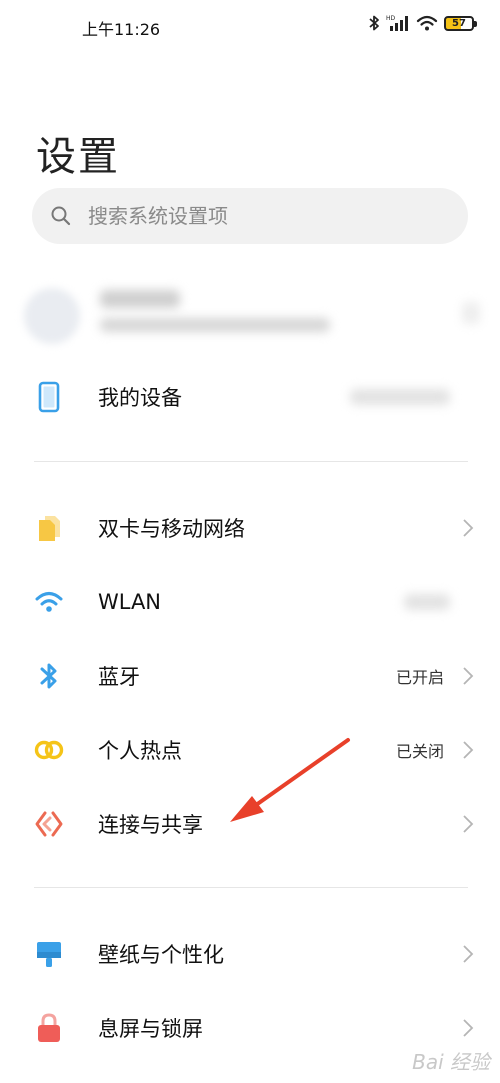 This screenshot has height=1083, width=500. I want to click on page-title: 设置, so click(78, 157).